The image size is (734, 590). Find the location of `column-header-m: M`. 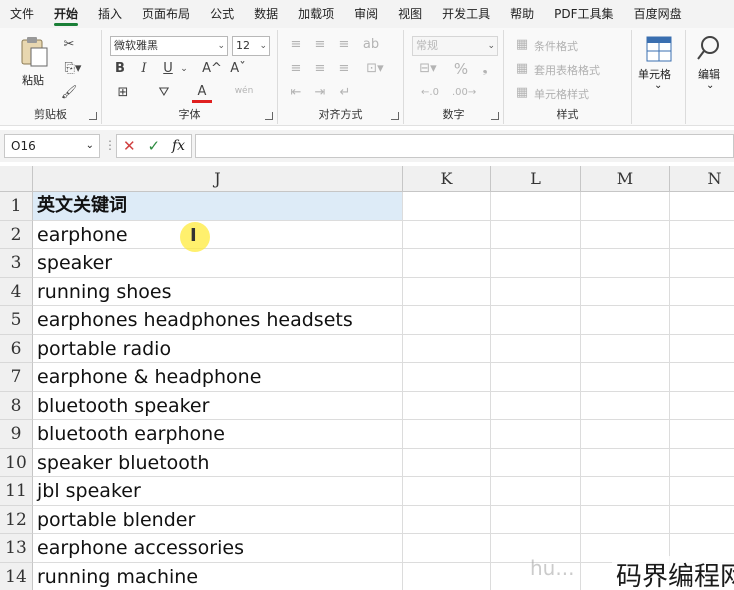

column-header-m: M is located at coordinates (625, 179).